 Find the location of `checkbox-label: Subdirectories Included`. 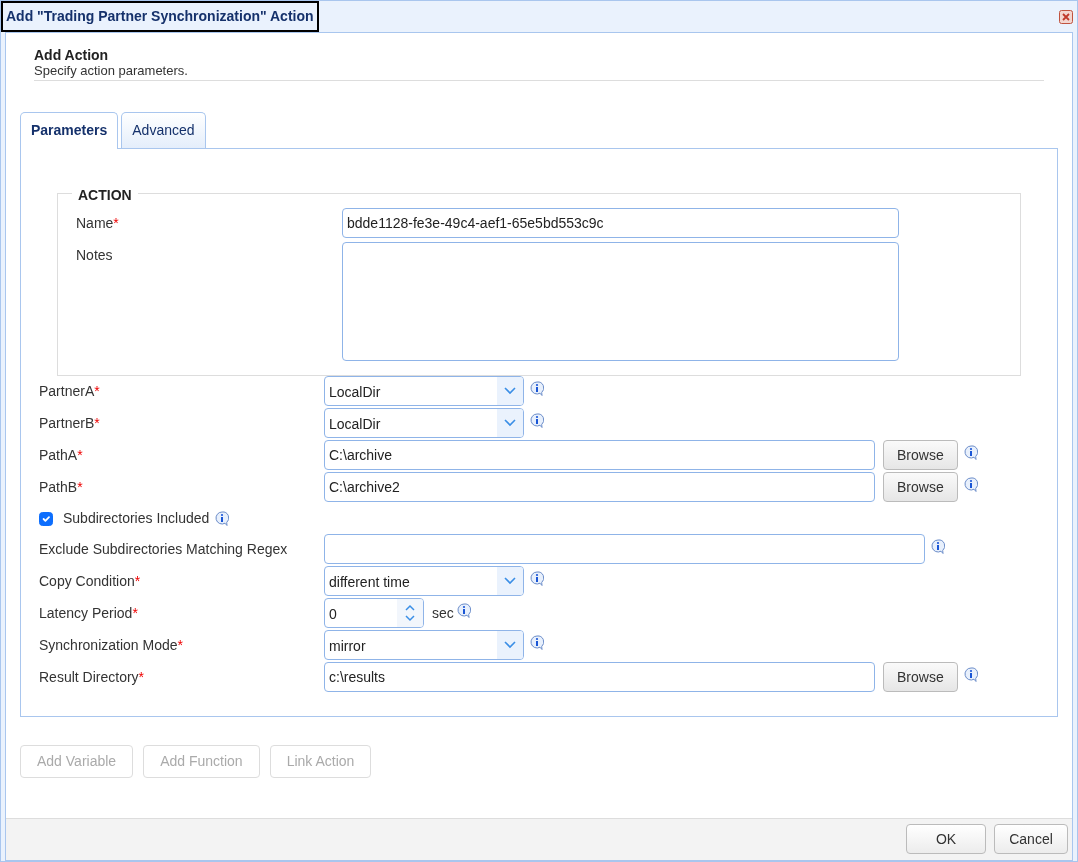

checkbox-label: Subdirectories Included is located at coordinates (136, 518).